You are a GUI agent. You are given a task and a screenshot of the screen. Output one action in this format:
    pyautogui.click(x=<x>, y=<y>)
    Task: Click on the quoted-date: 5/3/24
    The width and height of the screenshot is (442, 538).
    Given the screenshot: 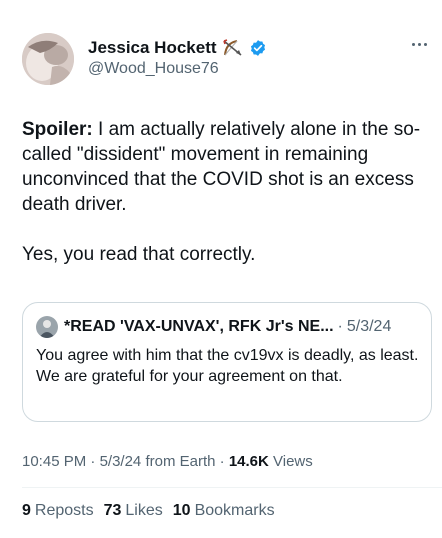 What is the action you would take?
    pyautogui.click(x=369, y=327)
    